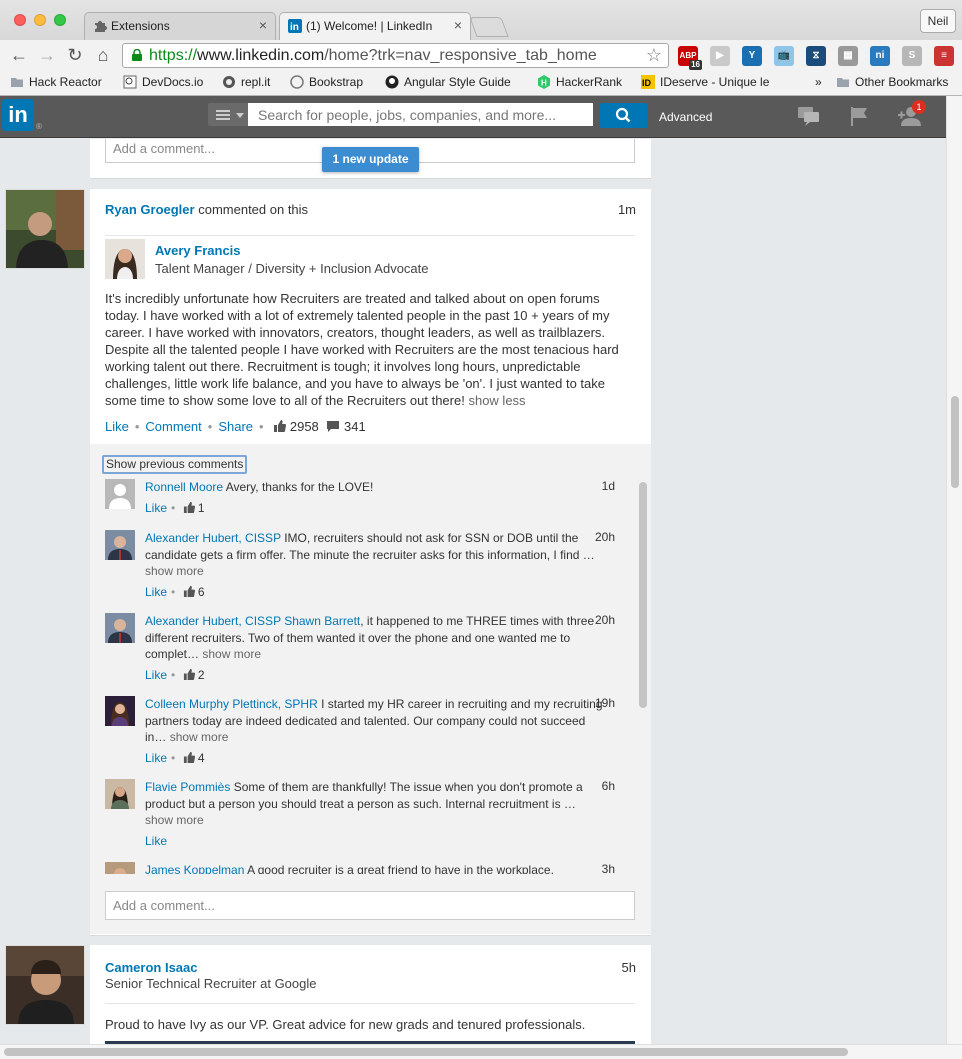 This screenshot has height=1059, width=962. What do you see at coordinates (604, 620) in the screenshot?
I see `comment-timestamp: 20h` at bounding box center [604, 620].